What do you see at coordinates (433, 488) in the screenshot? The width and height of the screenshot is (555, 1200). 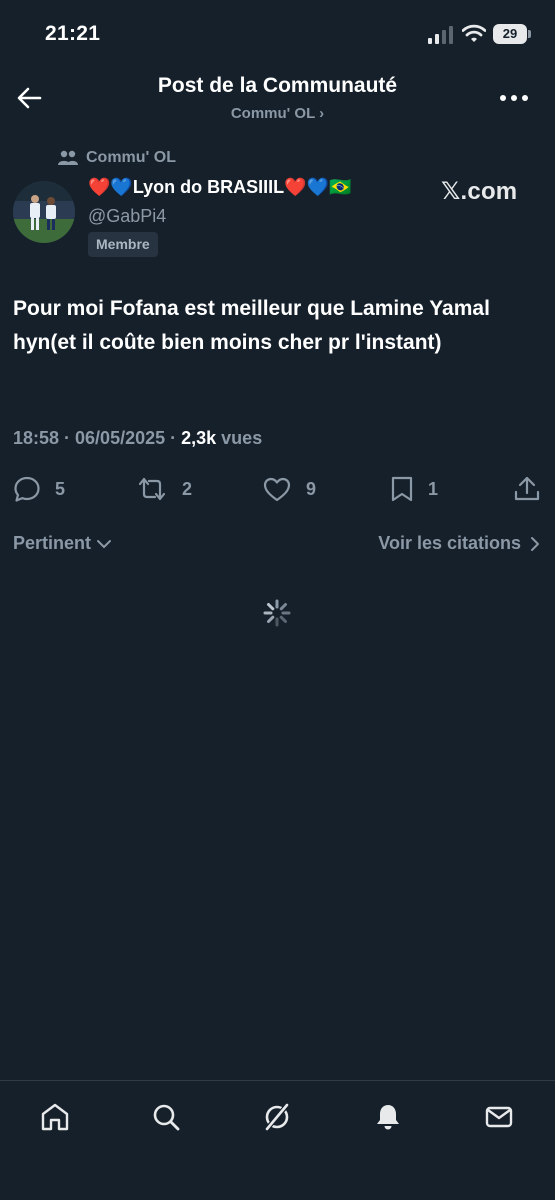 I see `bookmark-count: 1` at bounding box center [433, 488].